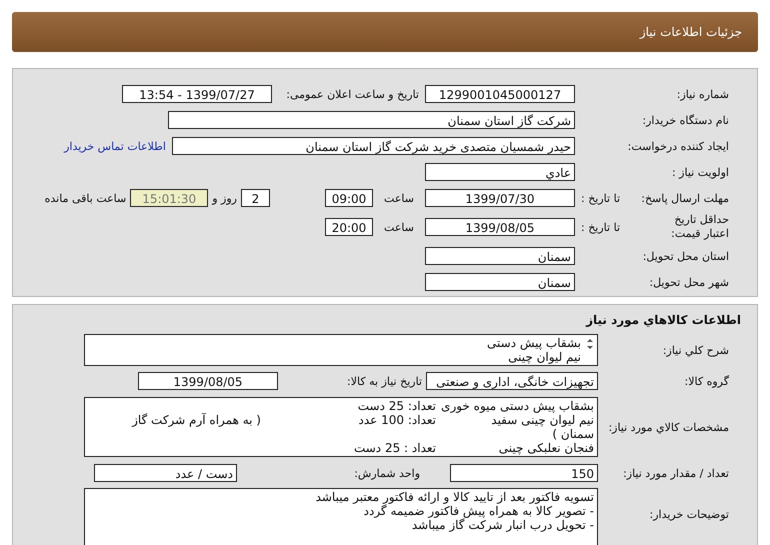 The image size is (770, 545). What do you see at coordinates (500, 256) in the screenshot?
I see `province-field: سمنان` at bounding box center [500, 256].